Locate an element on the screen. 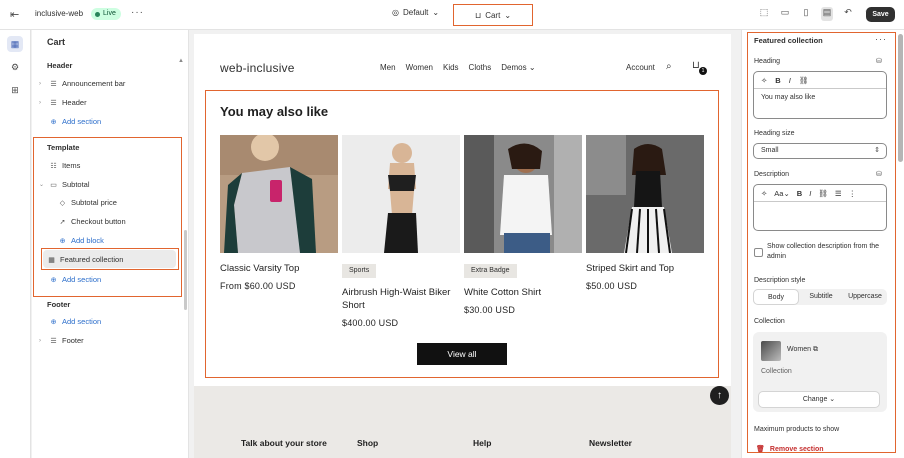  product-card: Striped Skirt and Top $50.00 USD is located at coordinates (645, 213).